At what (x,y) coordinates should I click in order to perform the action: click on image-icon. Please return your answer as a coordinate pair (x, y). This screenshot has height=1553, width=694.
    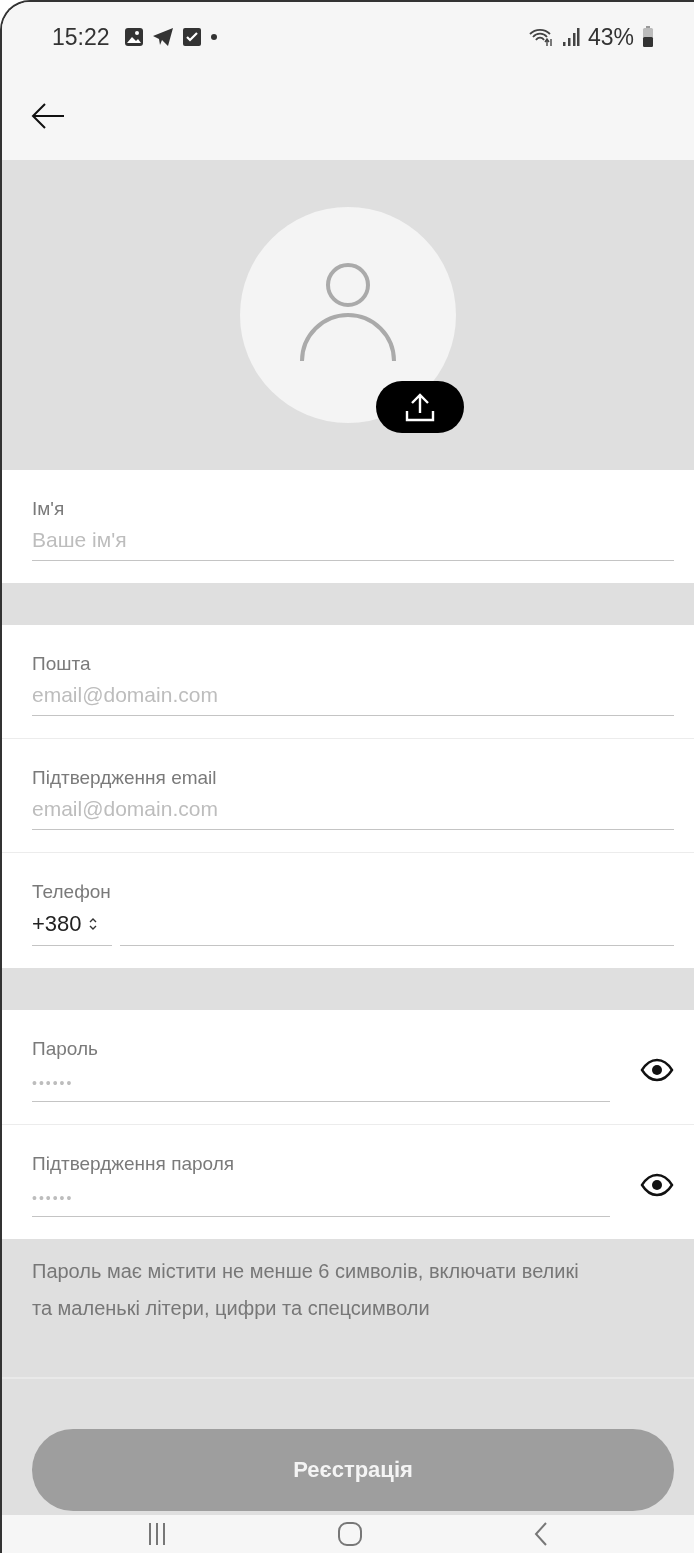
    Looking at the image, I should click on (133, 37).